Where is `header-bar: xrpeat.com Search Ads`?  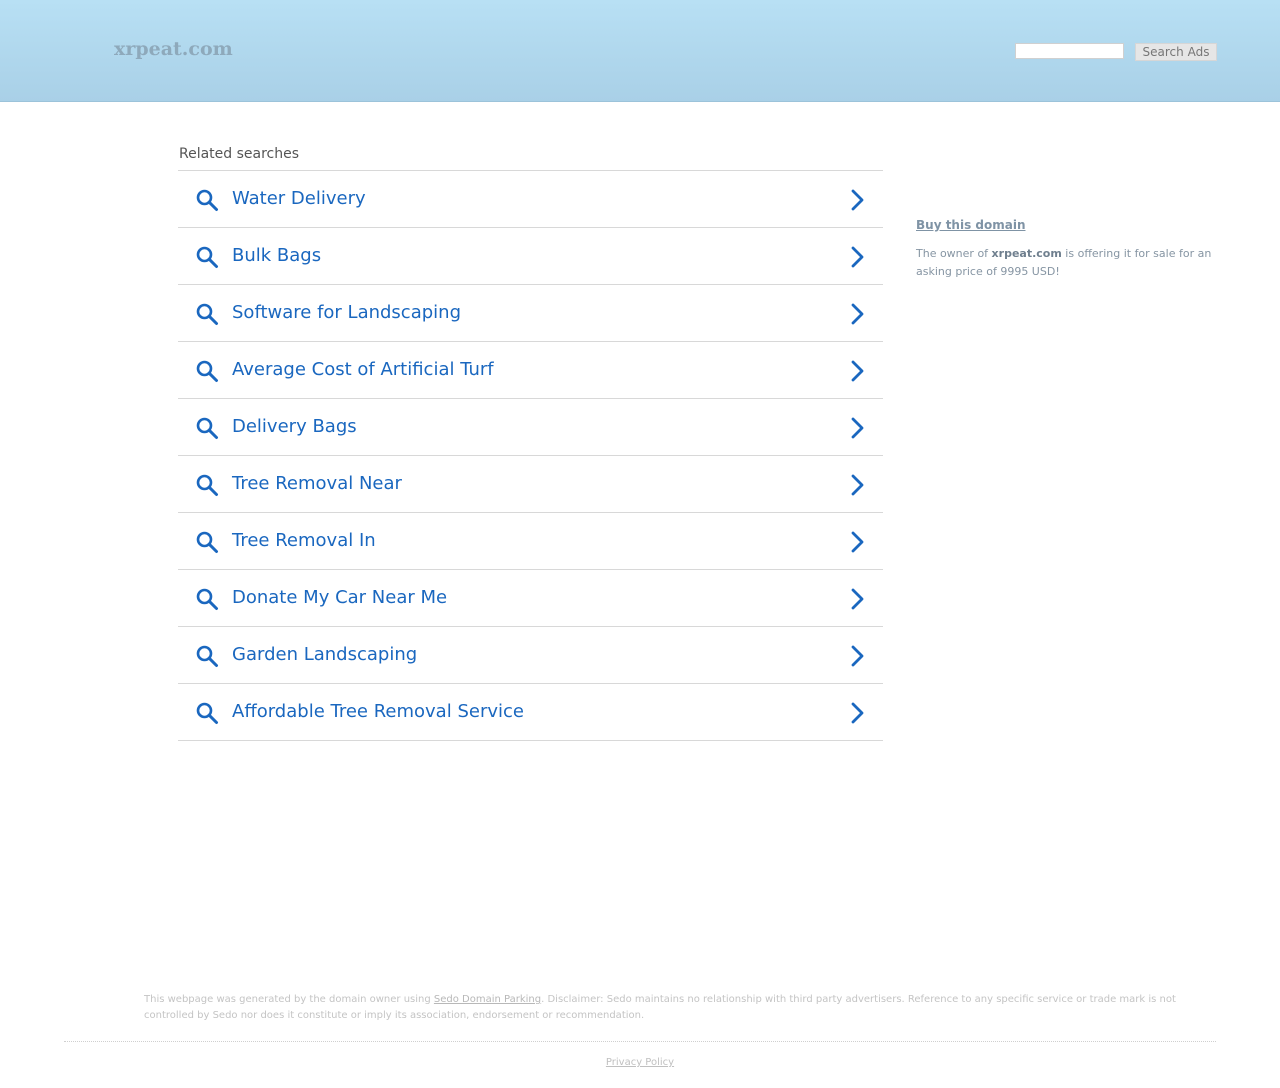
header-bar: xrpeat.com Search Ads is located at coordinates (640, 51).